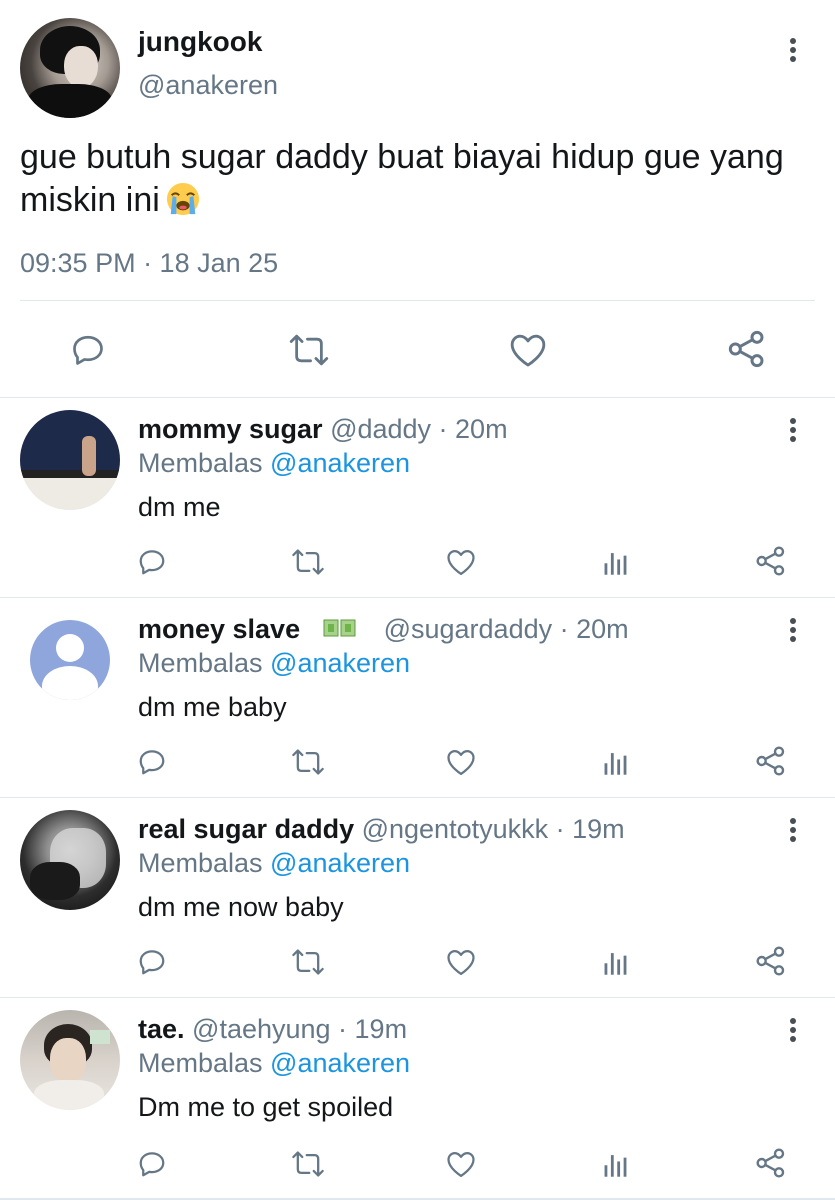  What do you see at coordinates (149, 263) in the screenshot?
I see `tweet-timestamp: 09:35 PM · 18 Jan 25` at bounding box center [149, 263].